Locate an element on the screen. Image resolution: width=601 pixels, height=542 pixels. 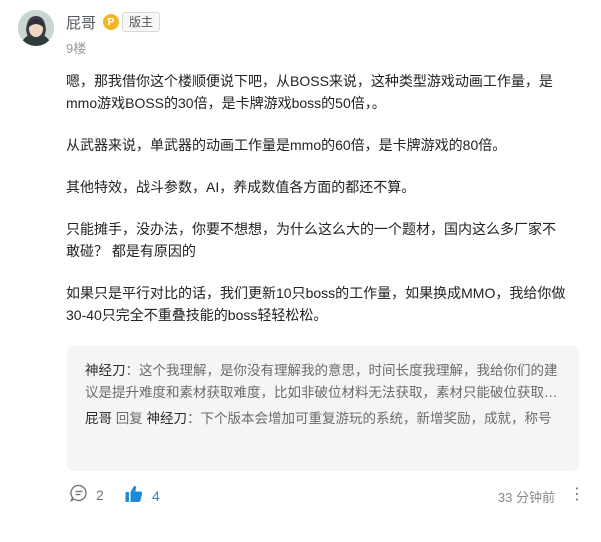
reply-author: 神经刀 is located at coordinates (105, 370).